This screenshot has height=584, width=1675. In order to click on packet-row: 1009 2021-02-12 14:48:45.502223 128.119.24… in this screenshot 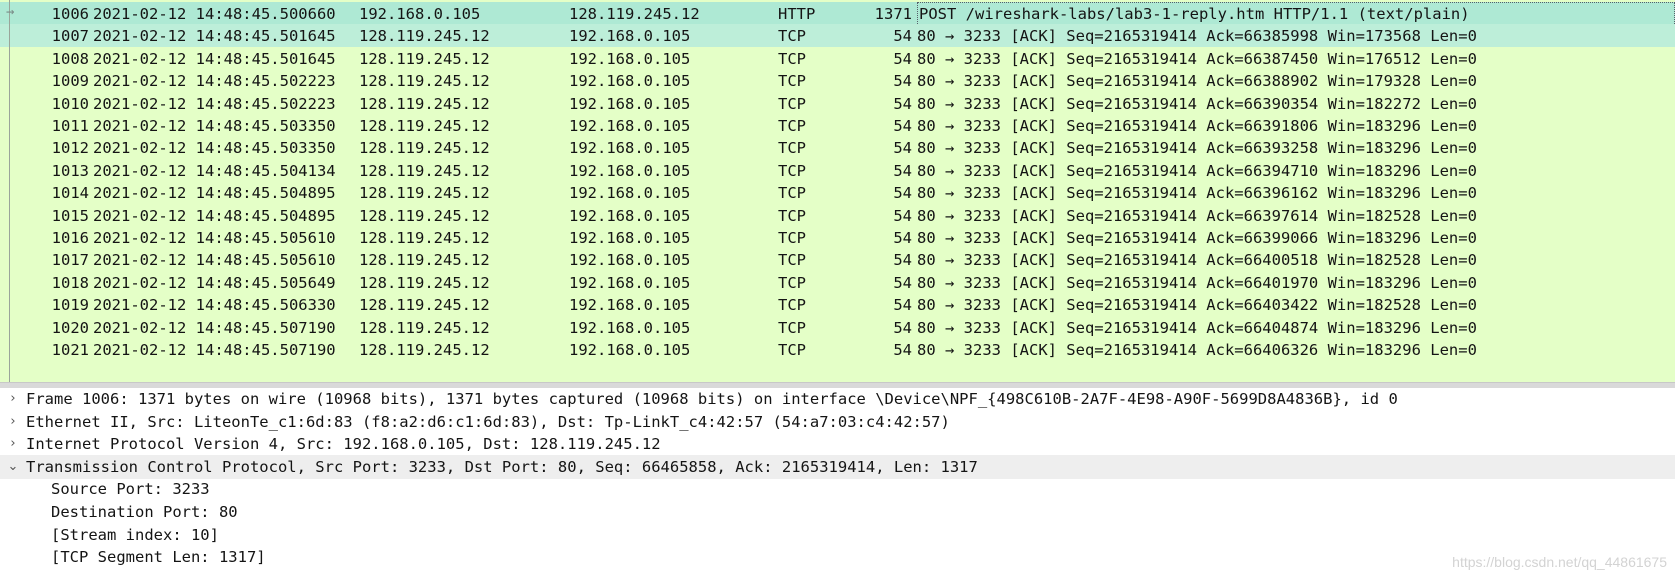, I will do `click(837, 81)`.